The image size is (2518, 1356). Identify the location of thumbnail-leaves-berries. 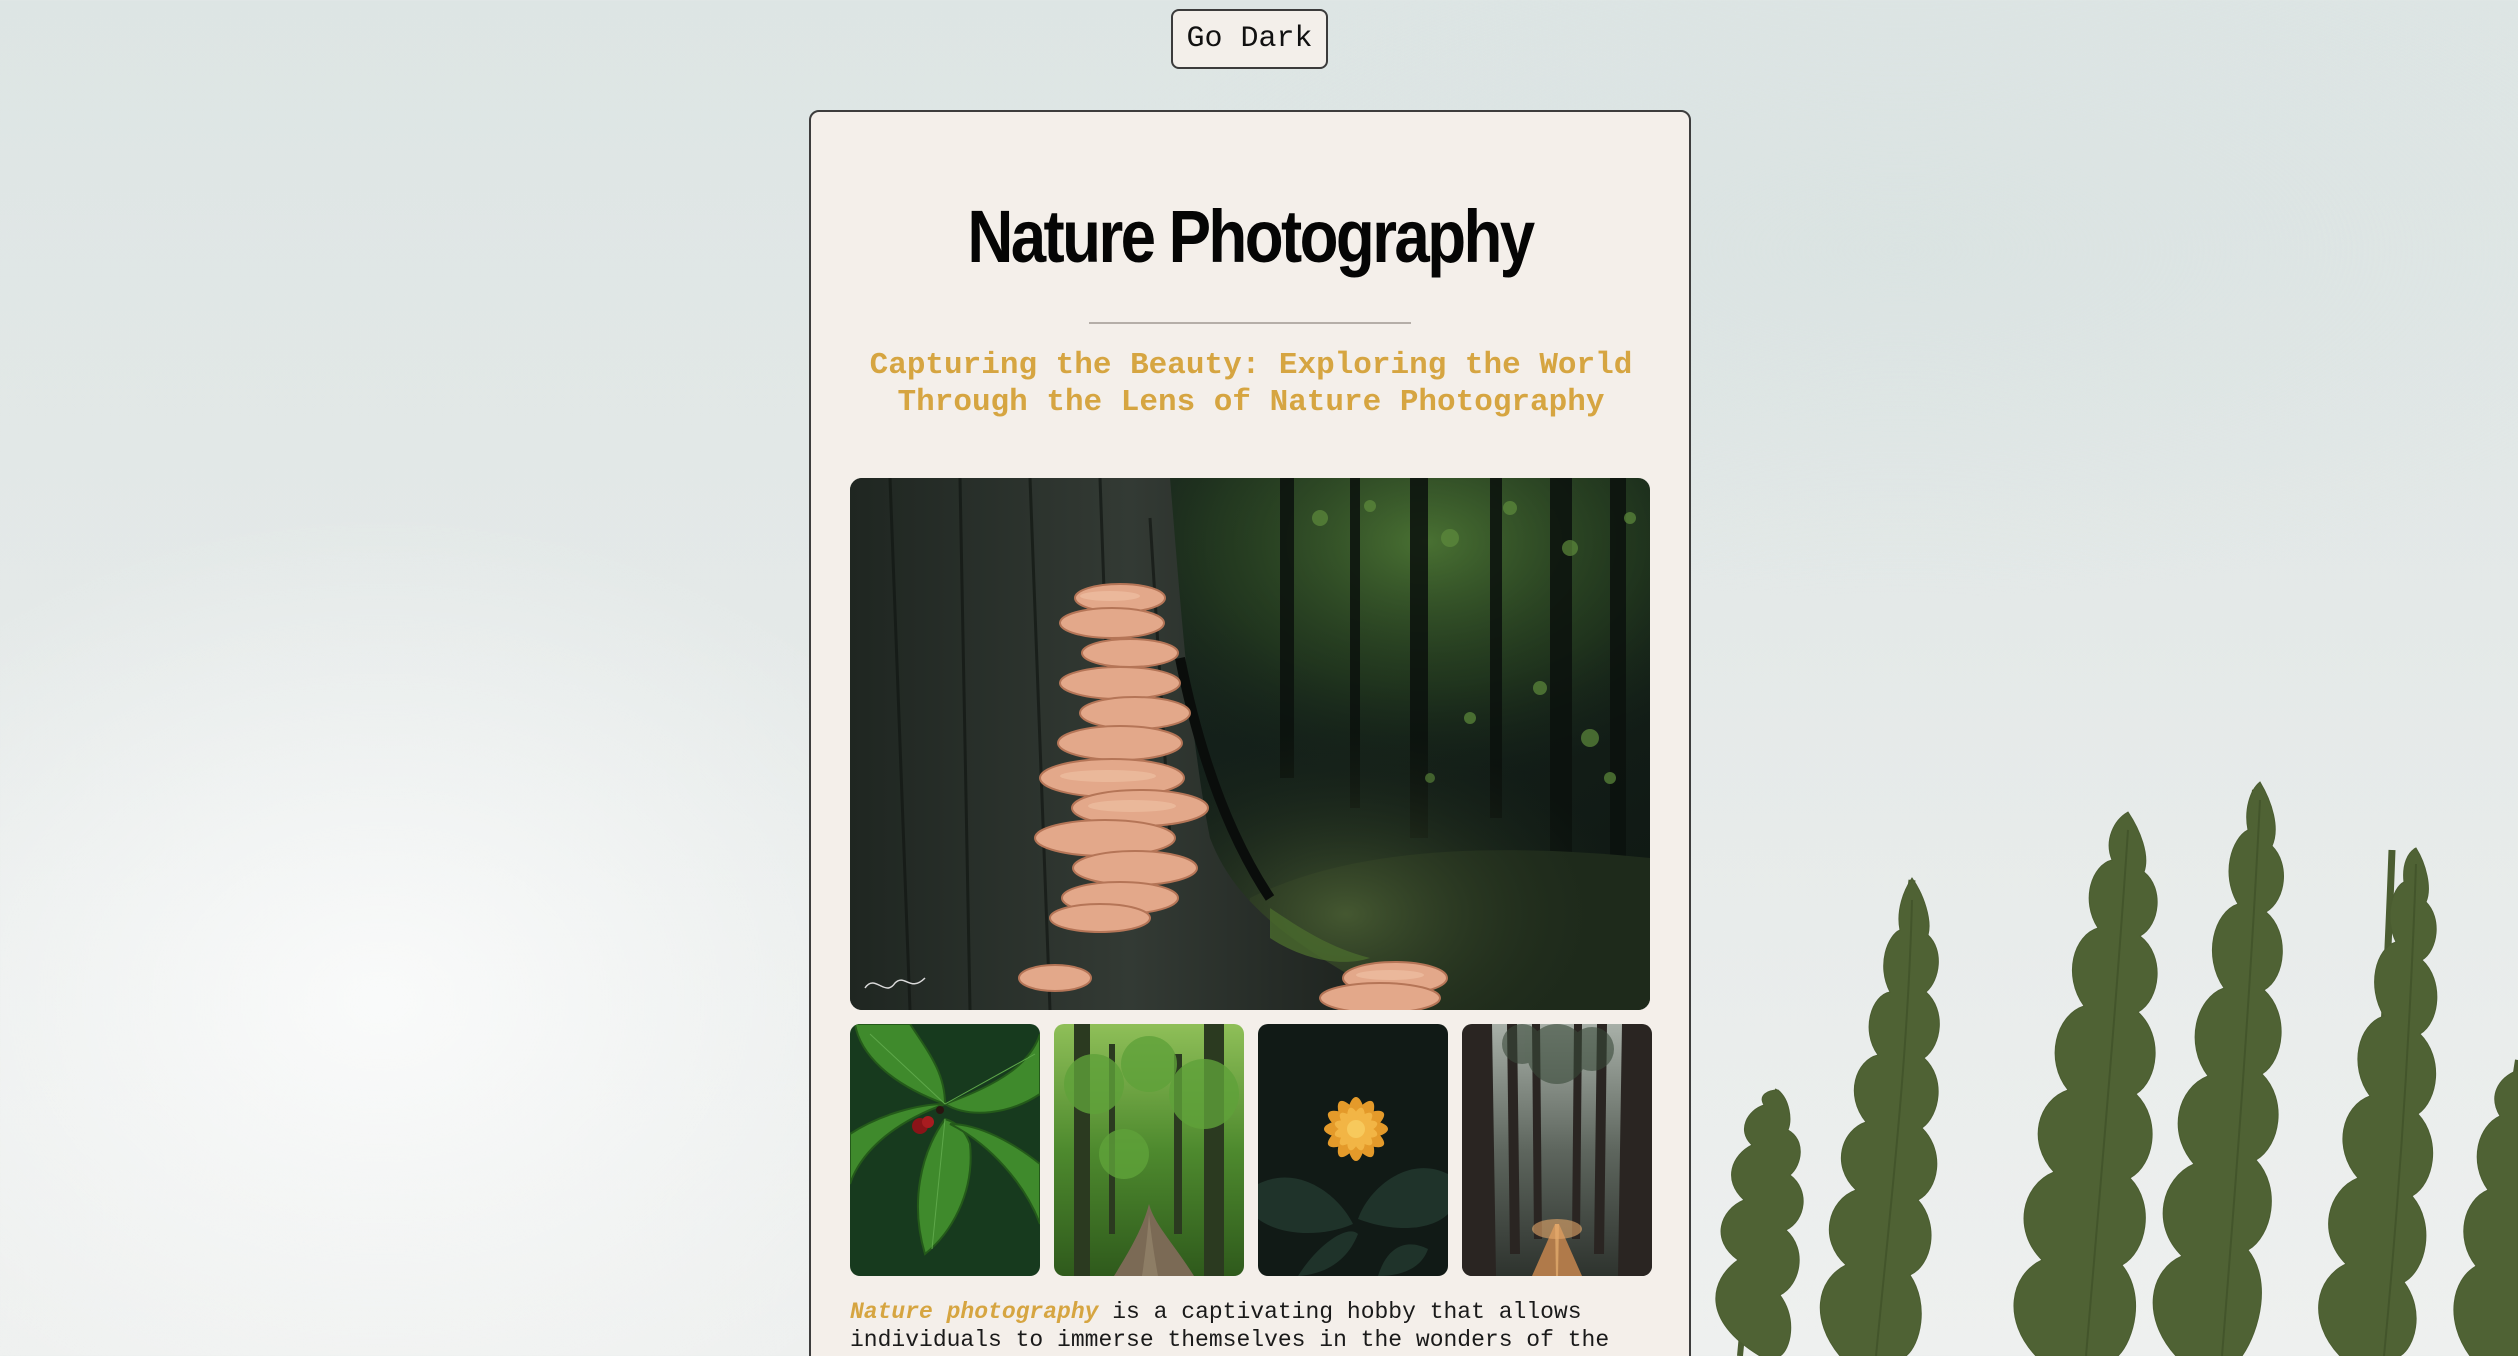
(945, 1150).